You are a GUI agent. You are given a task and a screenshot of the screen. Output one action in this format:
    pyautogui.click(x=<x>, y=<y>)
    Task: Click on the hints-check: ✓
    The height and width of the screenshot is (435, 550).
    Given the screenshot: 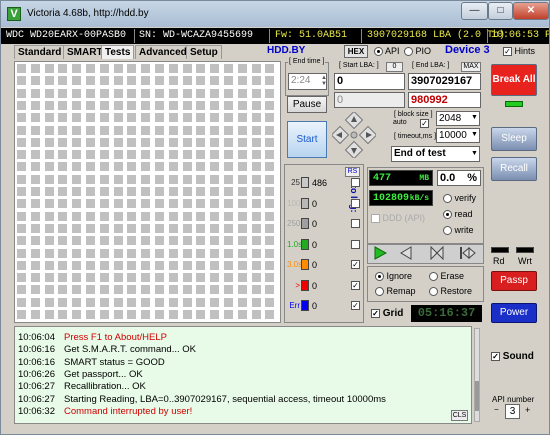 What is the action you would take?
    pyautogui.click(x=507, y=52)
    